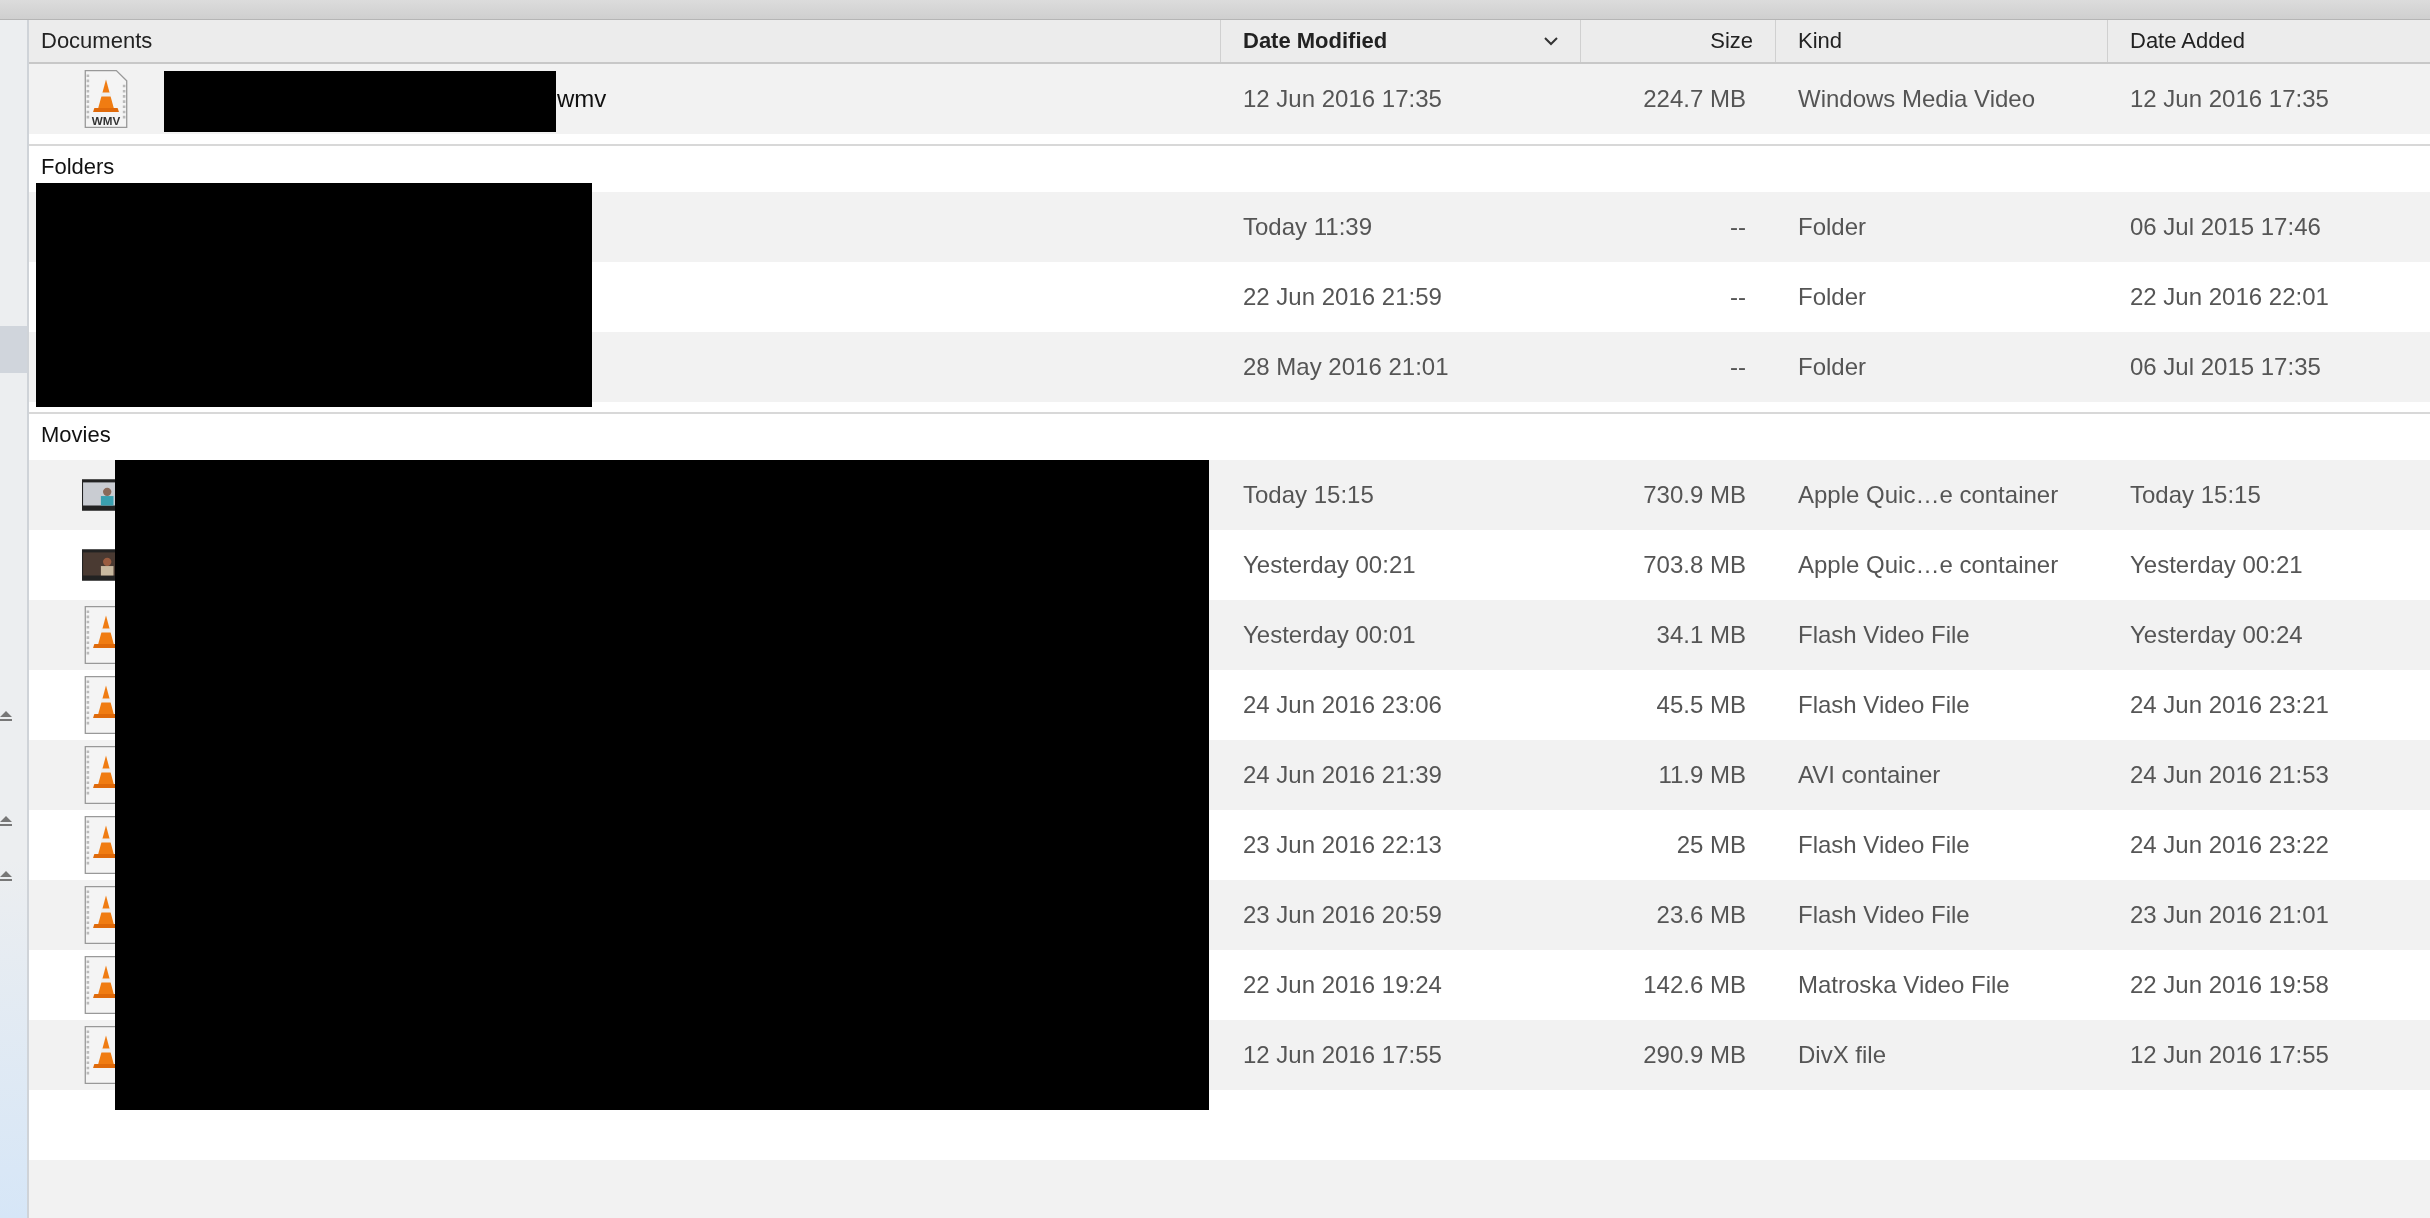 The image size is (2430, 1218). What do you see at coordinates (2229, 915) in the screenshot?
I see `table-cell: 23 Jun 2016 21:01` at bounding box center [2229, 915].